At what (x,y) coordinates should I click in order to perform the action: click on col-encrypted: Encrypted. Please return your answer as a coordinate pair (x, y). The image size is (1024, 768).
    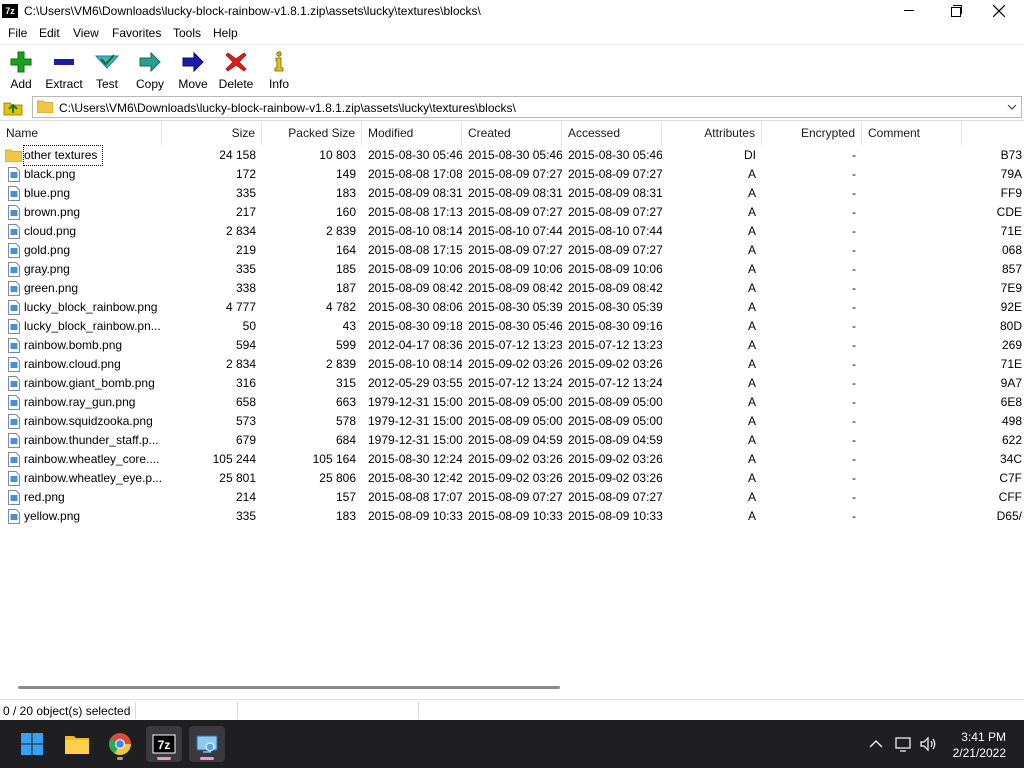
    Looking at the image, I should click on (812, 133).